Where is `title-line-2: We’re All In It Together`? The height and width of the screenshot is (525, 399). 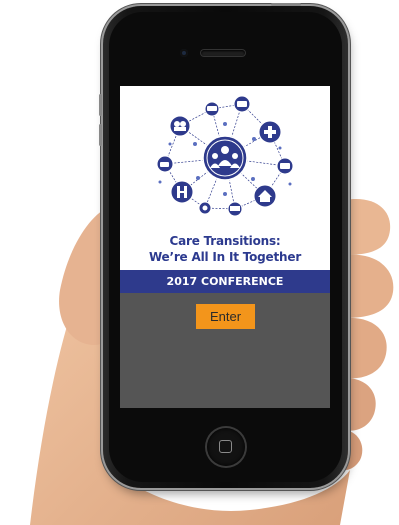
title-line-2: We’re All In It Together is located at coordinates (225, 257).